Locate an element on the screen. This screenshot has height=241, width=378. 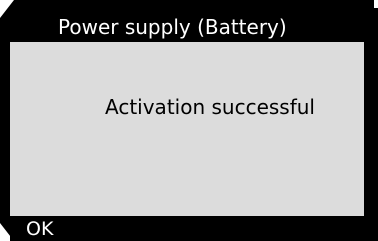
screen-title: Power supply (Battery) is located at coordinates (172, 27).